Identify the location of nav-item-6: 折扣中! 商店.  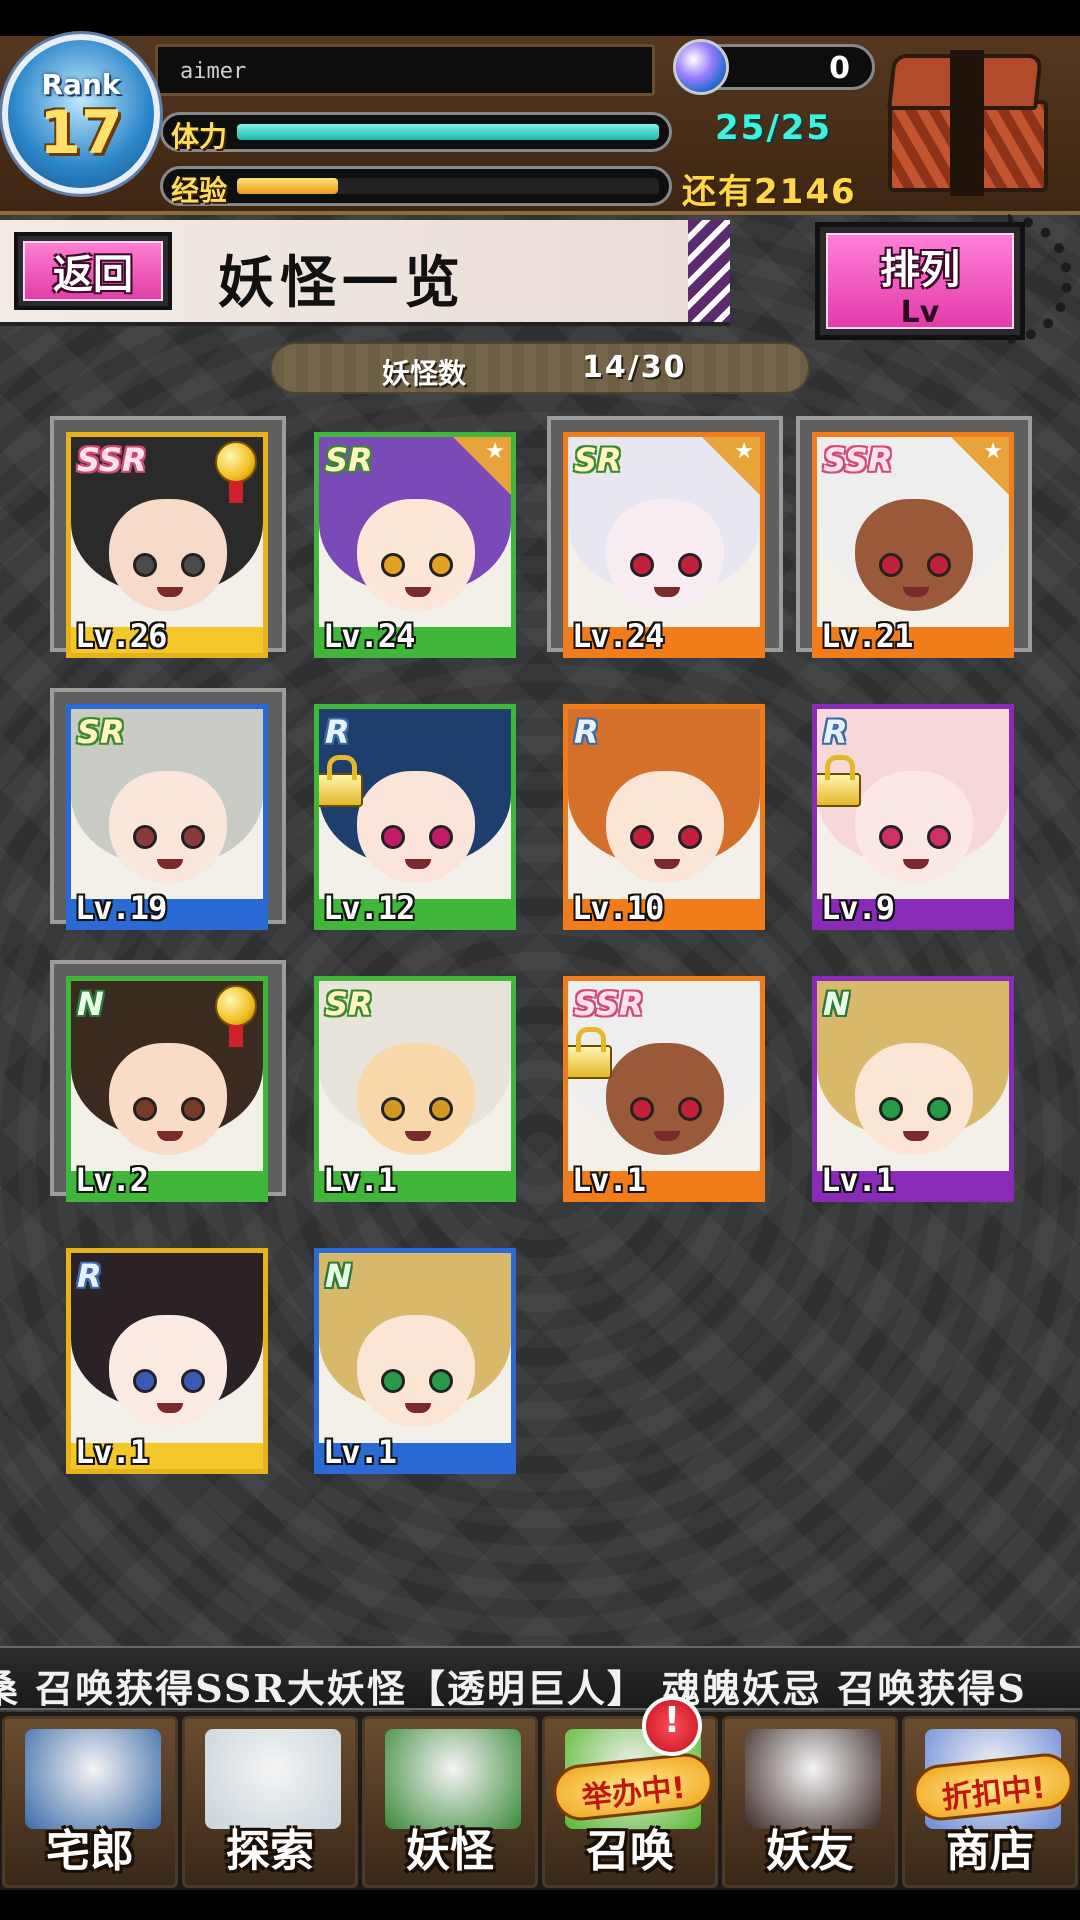
(990, 1802).